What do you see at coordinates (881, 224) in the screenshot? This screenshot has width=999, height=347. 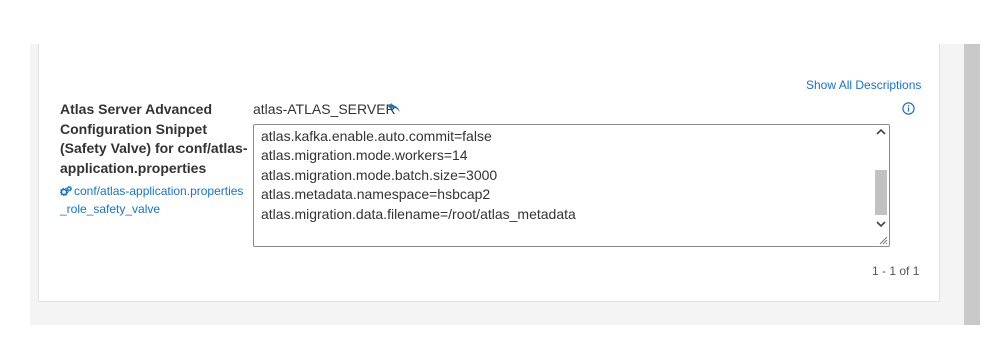 I see `scroll-down-icon` at bounding box center [881, 224].